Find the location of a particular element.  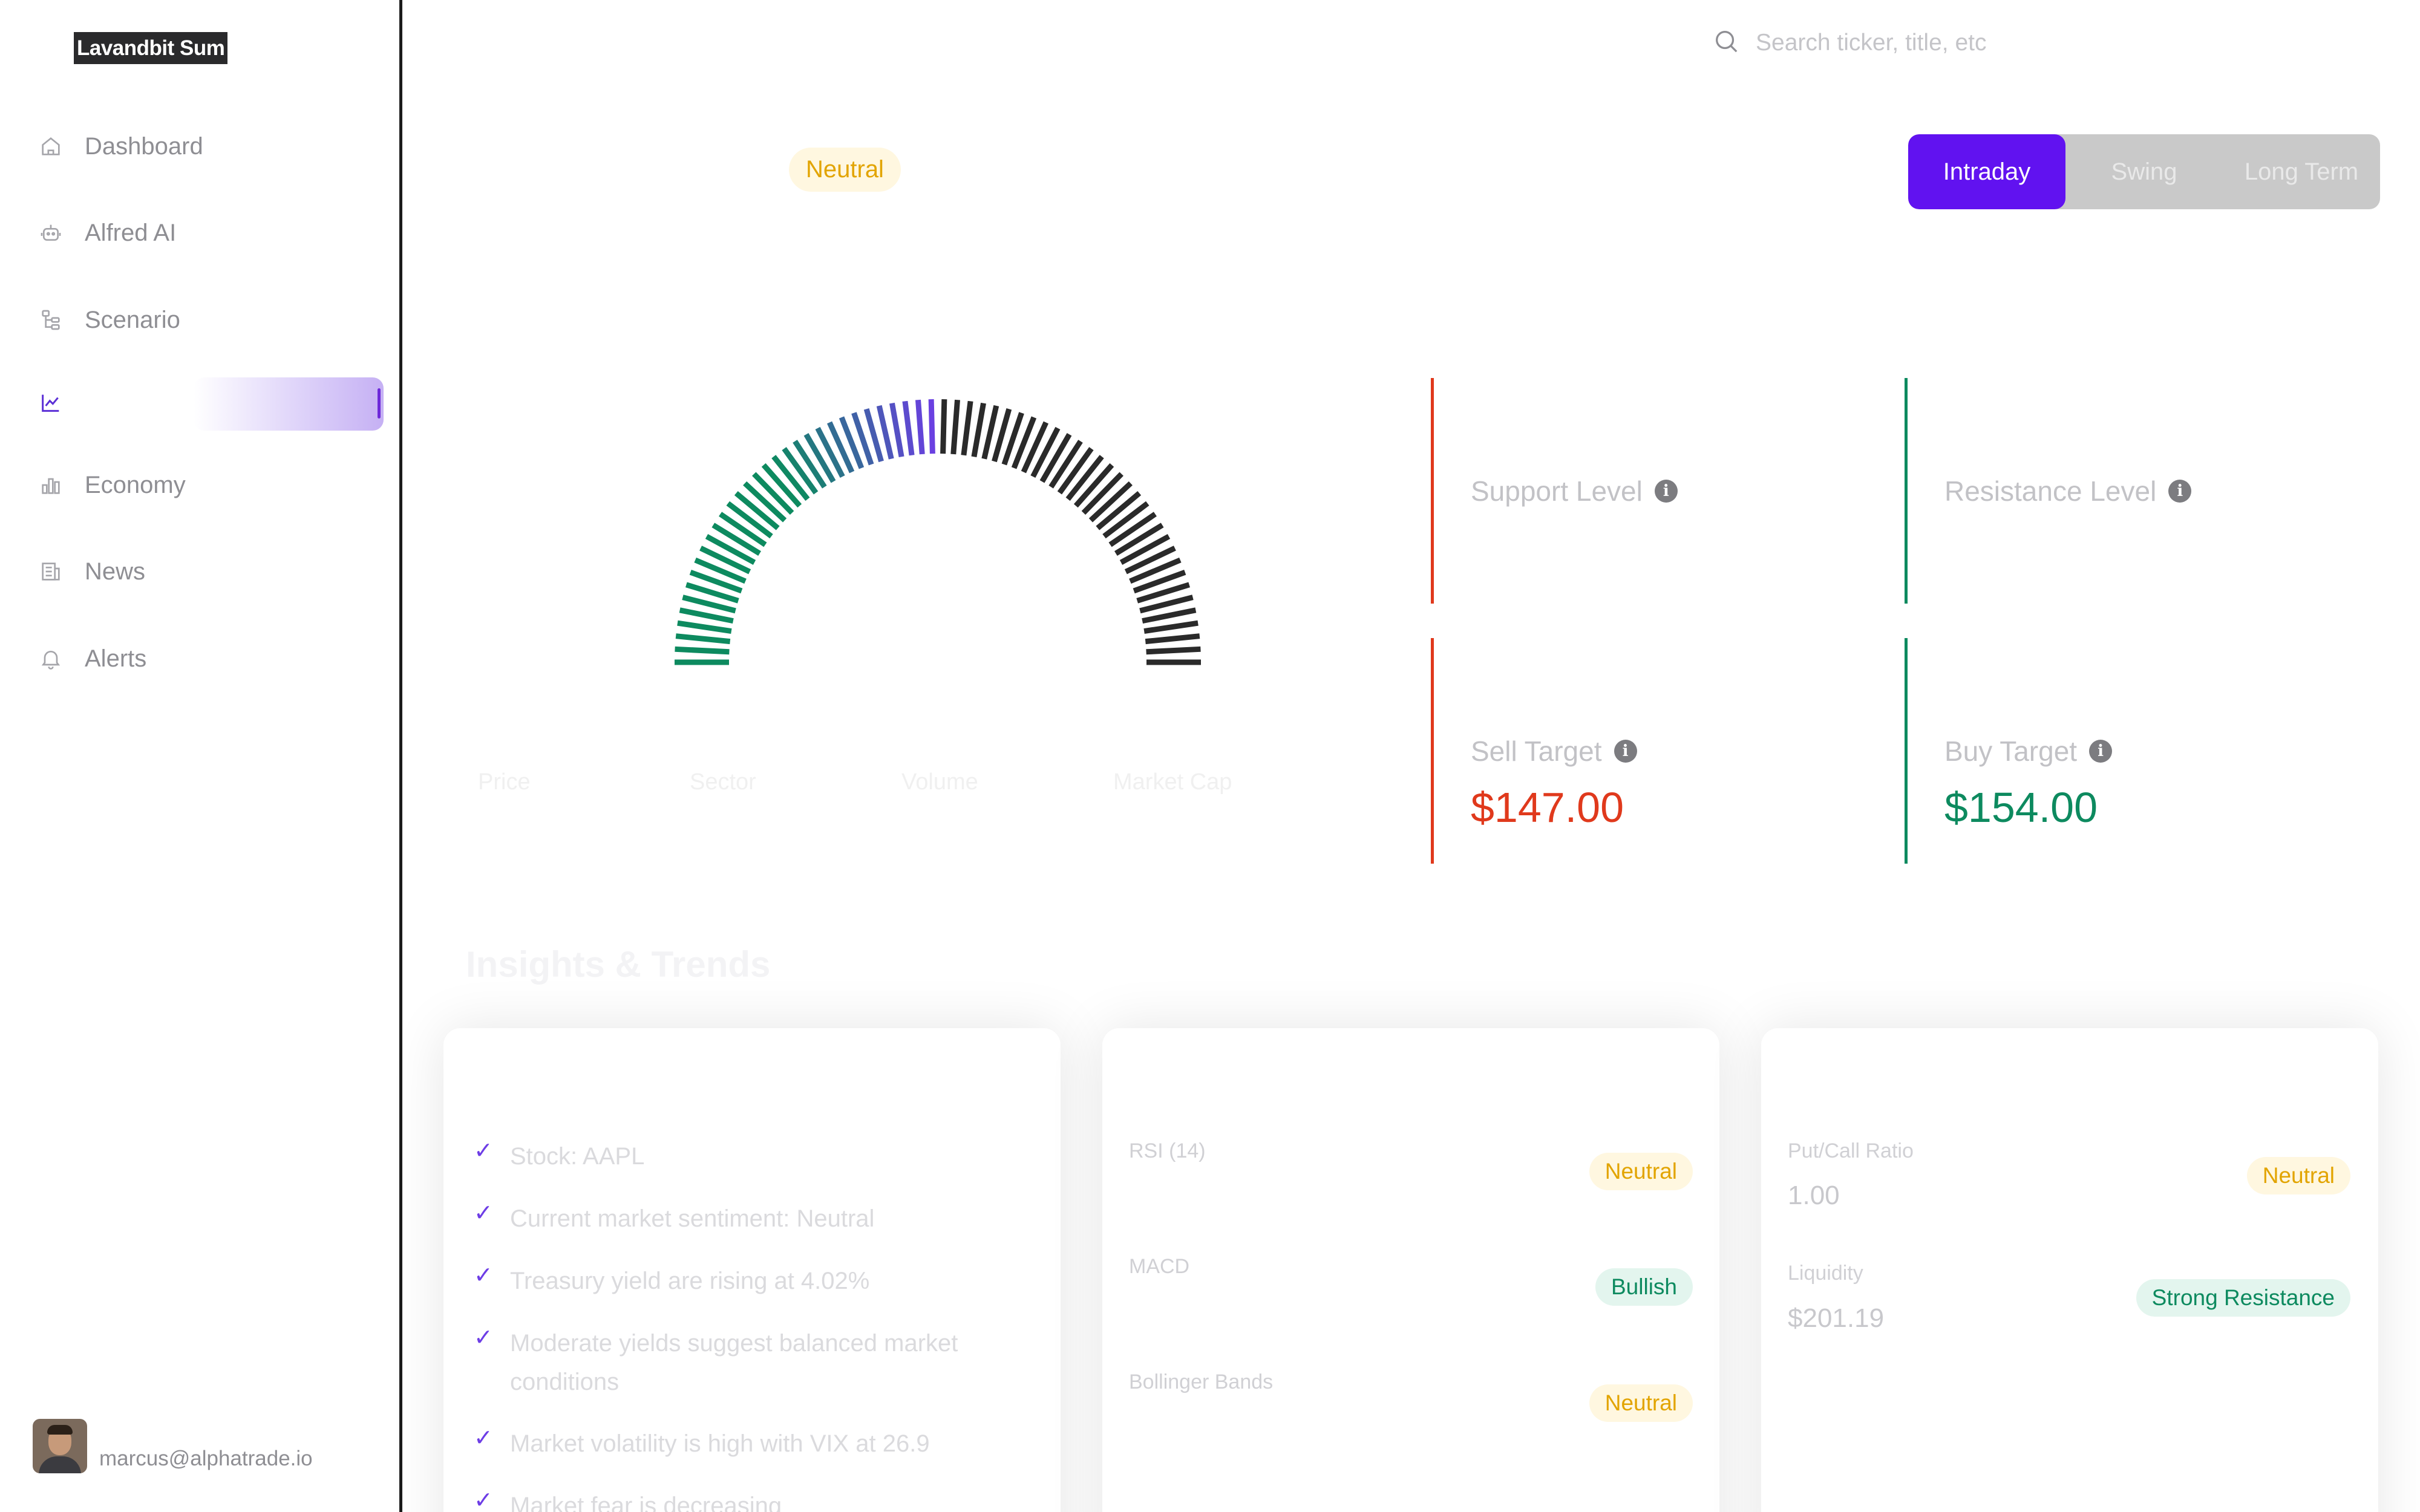

sell-target-card: Sell Target i $147.00 is located at coordinates (1630, 751).